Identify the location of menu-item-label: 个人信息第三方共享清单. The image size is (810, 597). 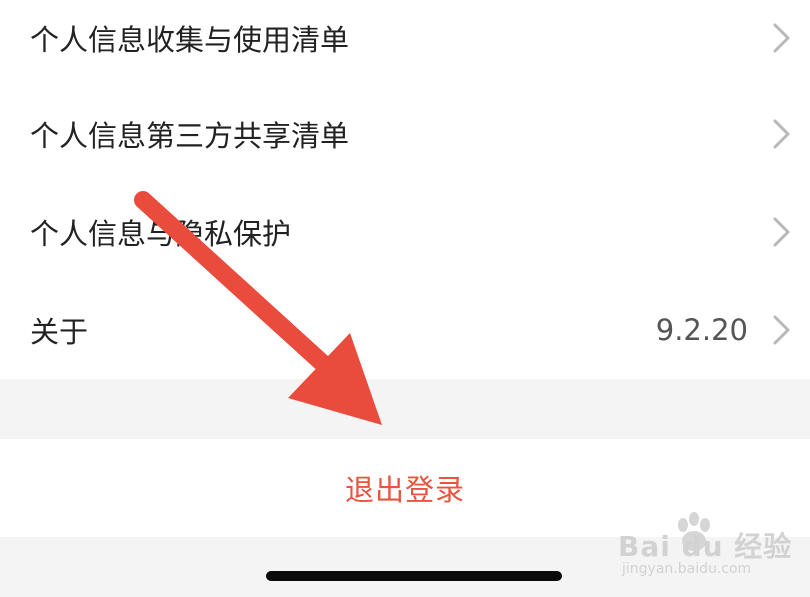
(190, 136).